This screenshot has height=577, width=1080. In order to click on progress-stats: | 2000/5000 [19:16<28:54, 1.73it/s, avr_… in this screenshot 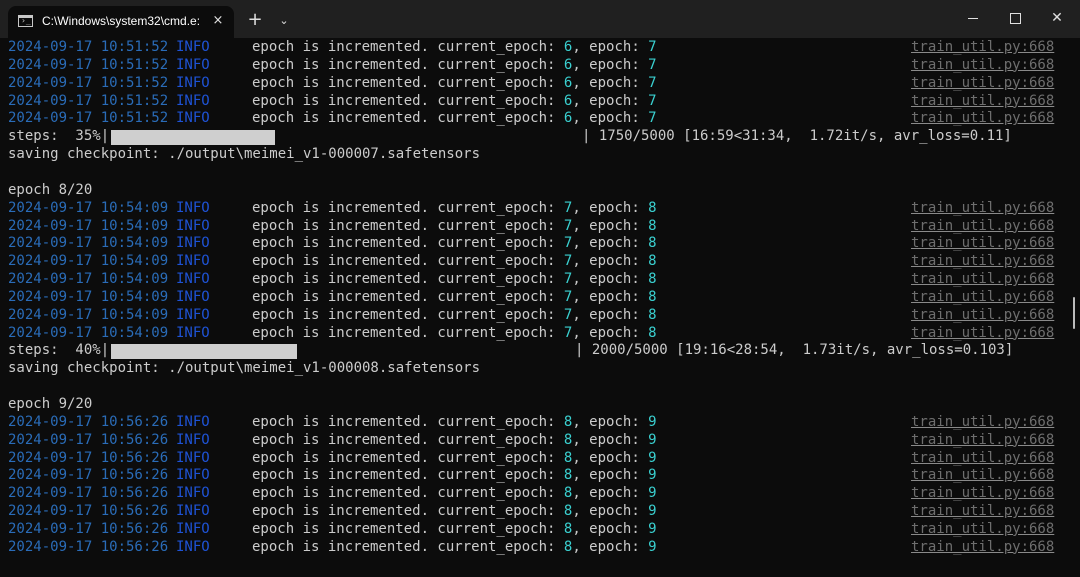, I will do `click(794, 350)`.